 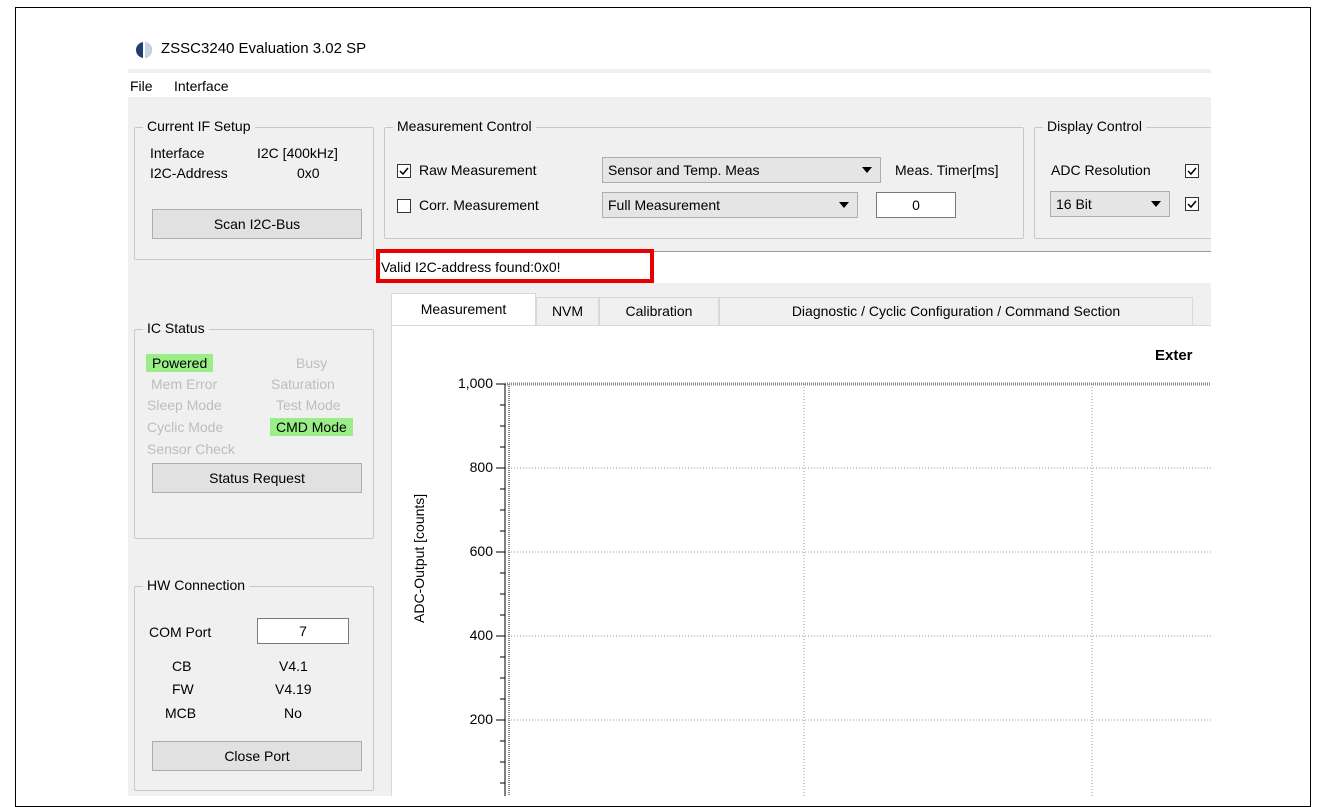 I want to click on tab-measurement: Measurement, so click(x=463, y=309).